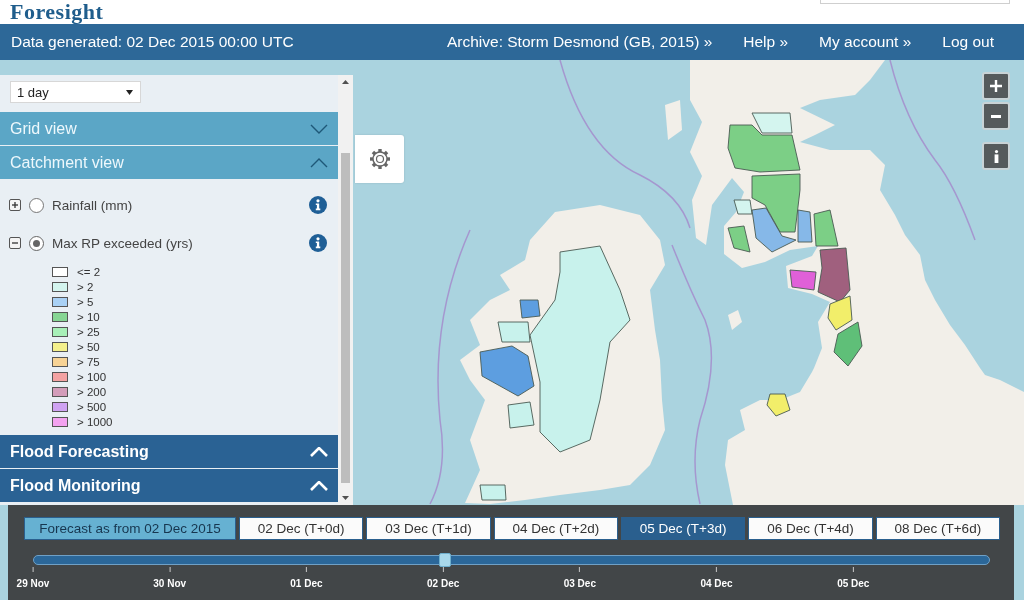 This screenshot has height=600, width=1024. What do you see at coordinates (85, 301) in the screenshot?
I see `legend-label: > 5` at bounding box center [85, 301].